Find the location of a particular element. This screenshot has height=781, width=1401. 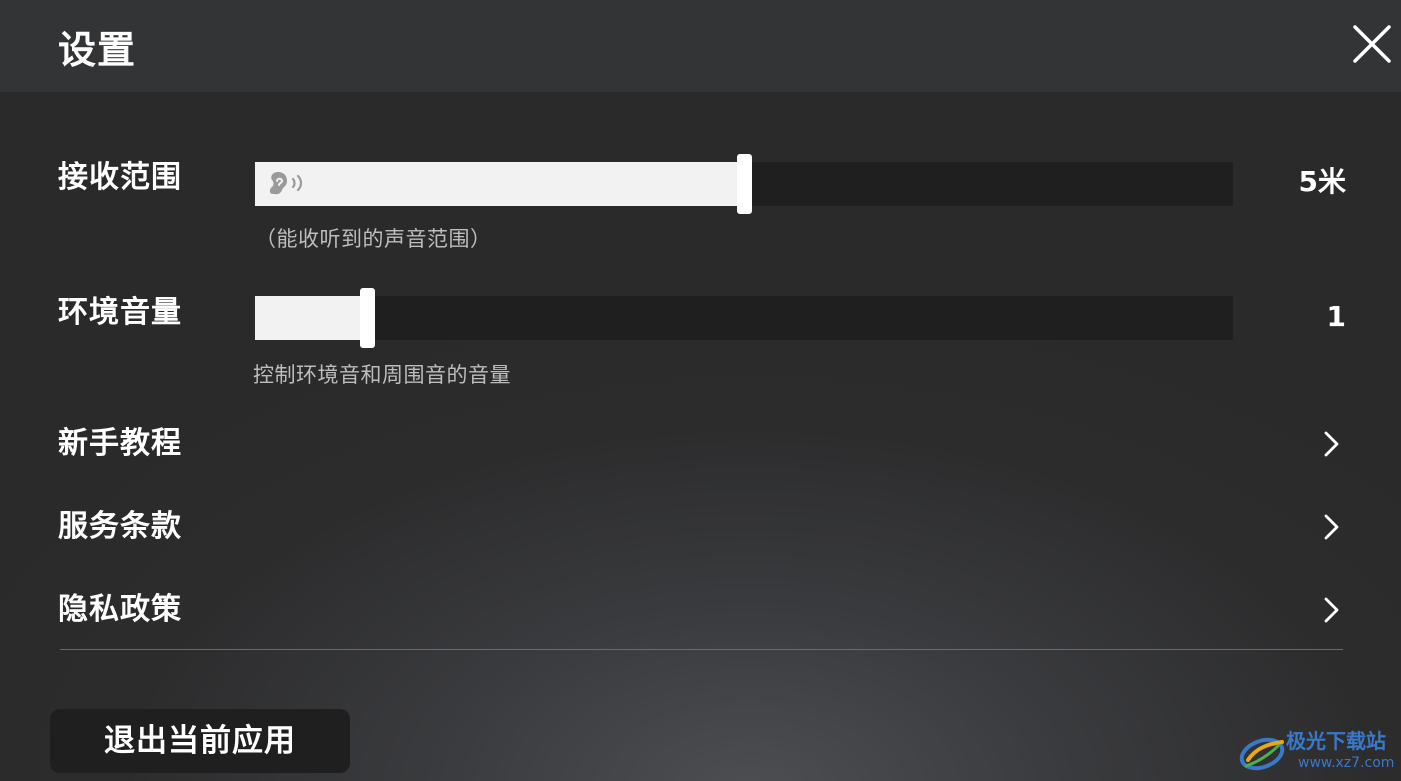

ear-icon is located at coordinates (286, 183).